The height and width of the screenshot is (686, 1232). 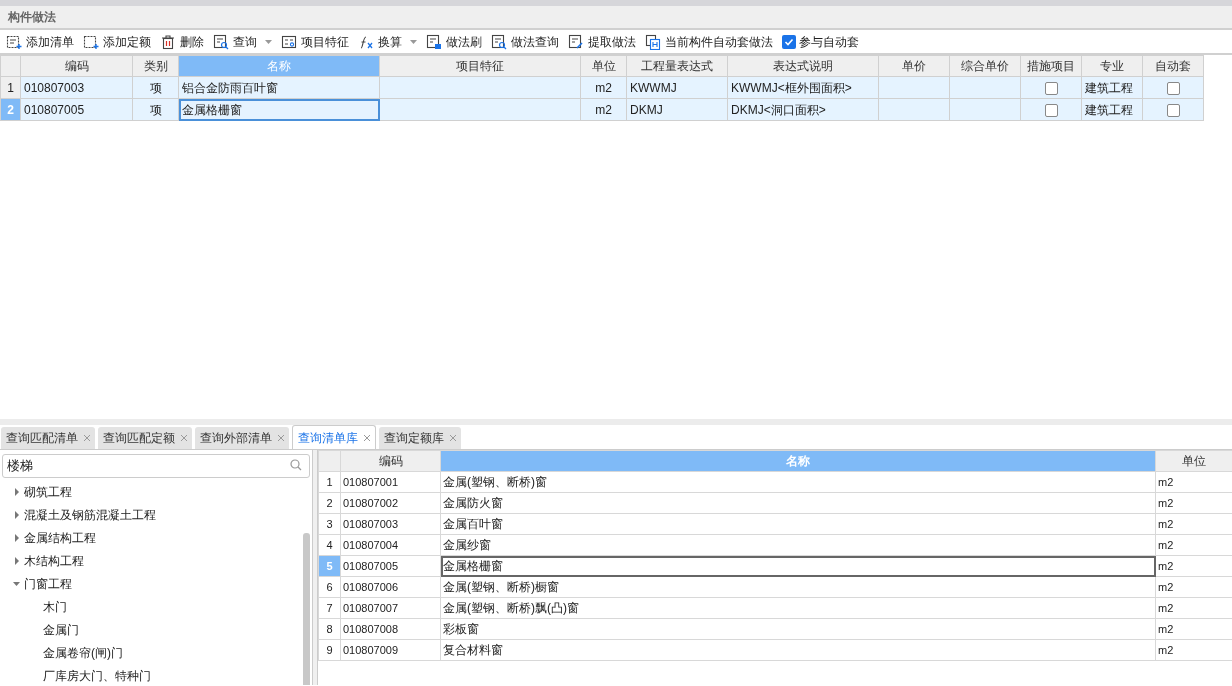 What do you see at coordinates (803, 66) in the screenshot?
I see `column-header: 表达式说明` at bounding box center [803, 66].